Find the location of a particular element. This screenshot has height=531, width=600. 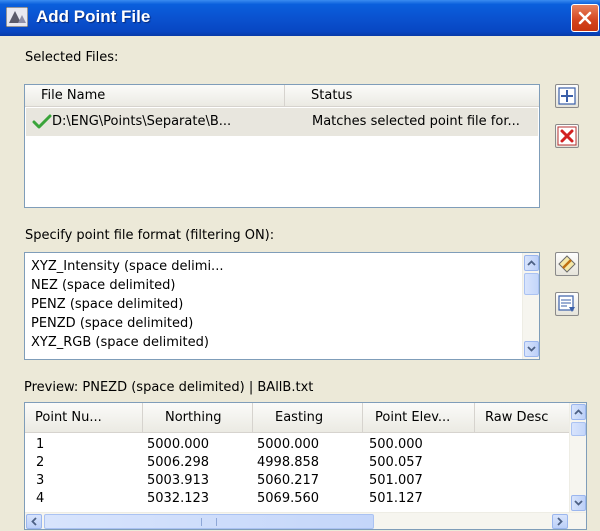

format-item: XYZ_RGB (space delimited) is located at coordinates (120, 342).